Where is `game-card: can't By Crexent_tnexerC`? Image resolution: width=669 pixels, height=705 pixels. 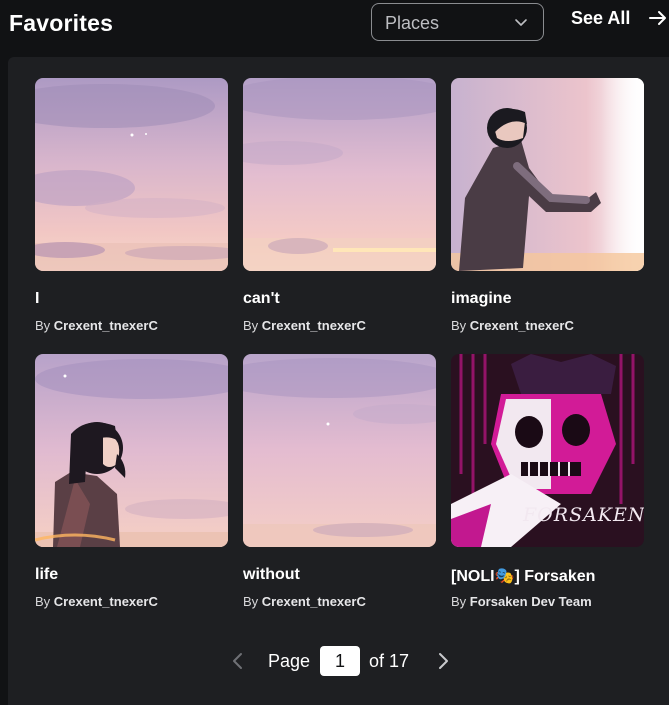
game-card: can't By Crexent_tnexerC is located at coordinates (339, 205).